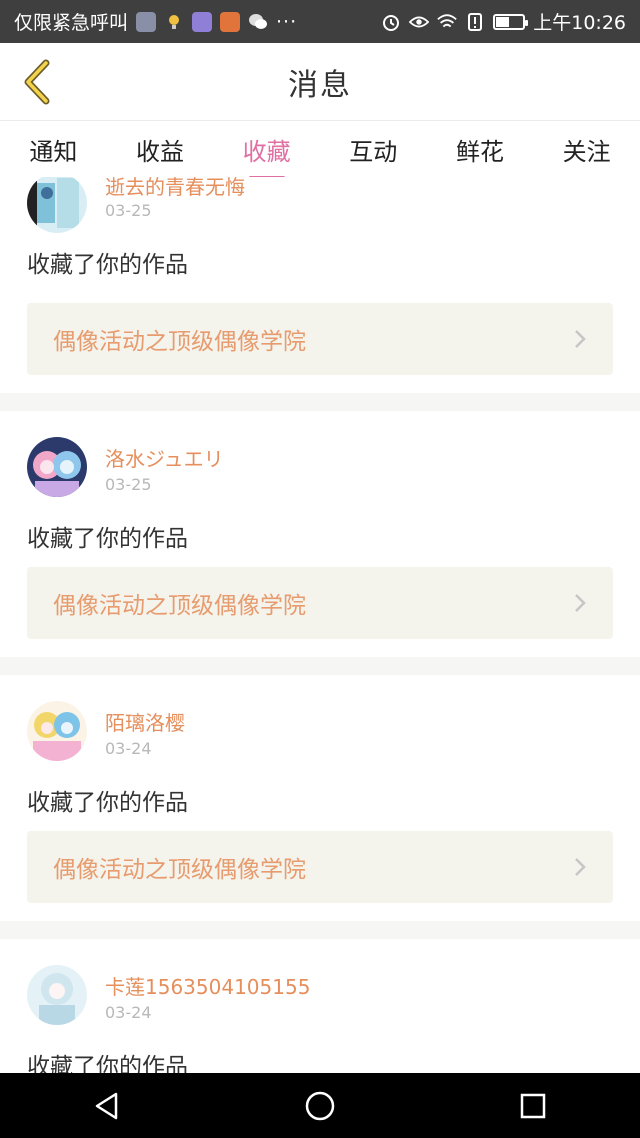 The width and height of the screenshot is (640, 1138). I want to click on sim-alert-icon, so click(475, 22).